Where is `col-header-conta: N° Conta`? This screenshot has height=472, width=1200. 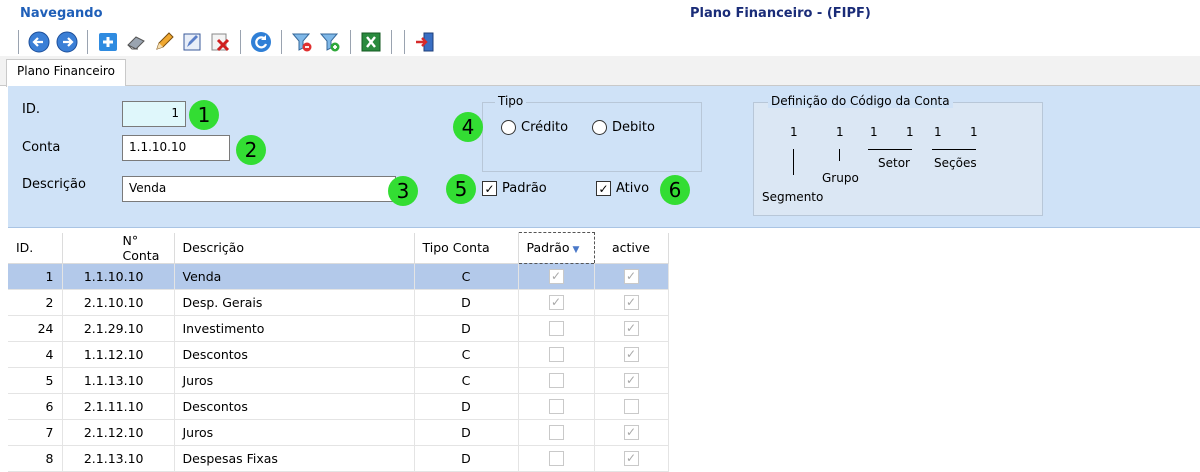 col-header-conta: N° Conta is located at coordinates (118, 248).